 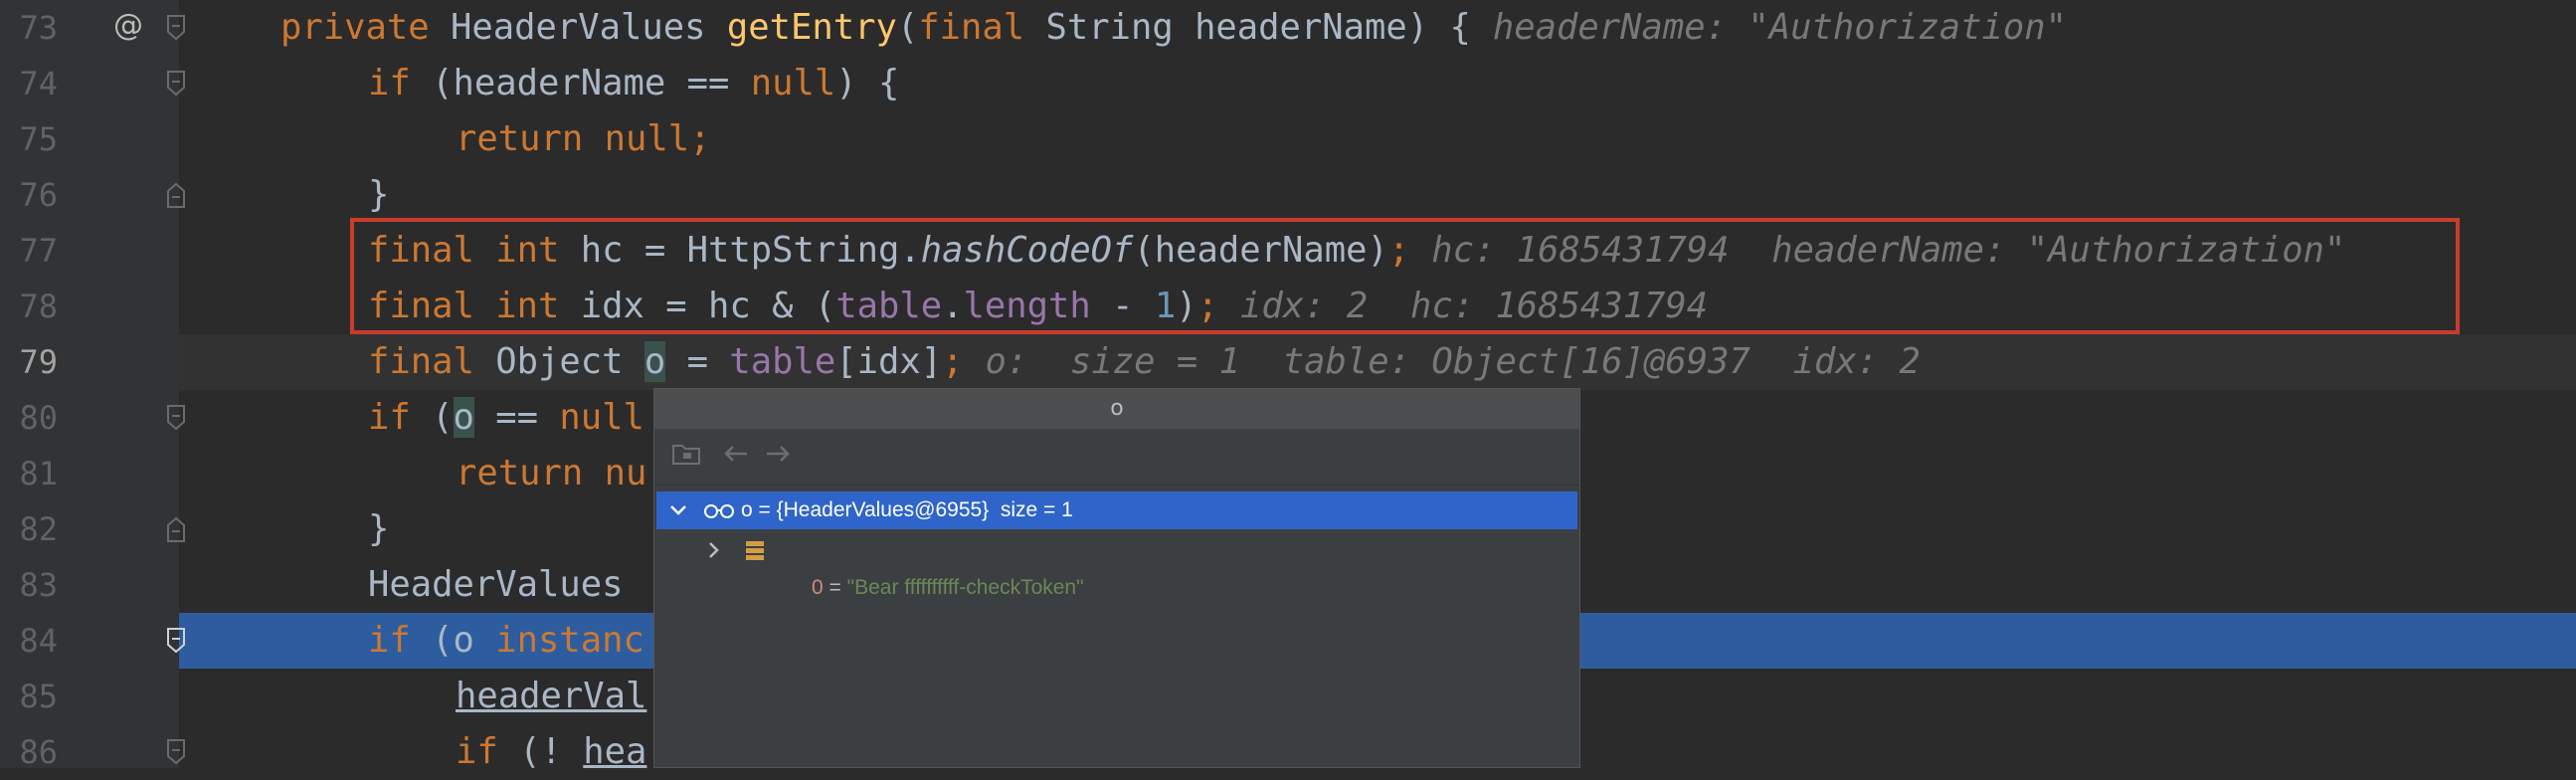 I want to click on line-number: 73, so click(x=29, y=28).